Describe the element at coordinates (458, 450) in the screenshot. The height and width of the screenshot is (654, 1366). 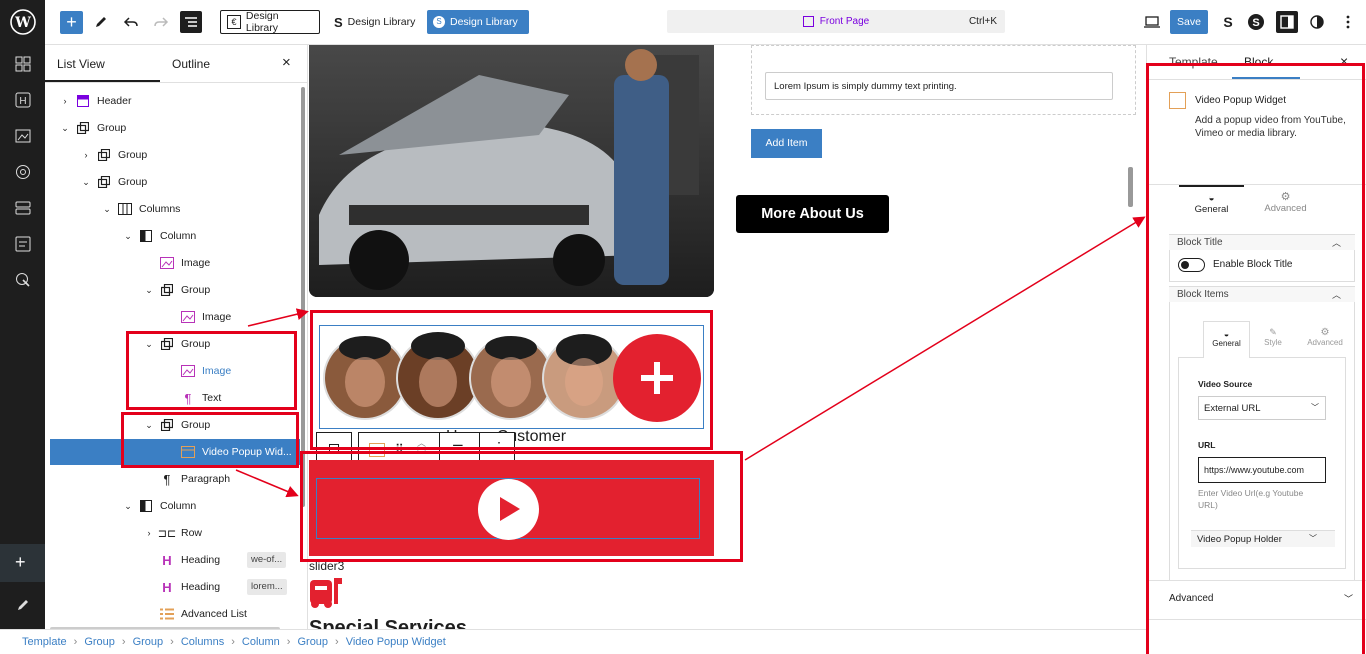
I see `align-icon: ☰` at that location.